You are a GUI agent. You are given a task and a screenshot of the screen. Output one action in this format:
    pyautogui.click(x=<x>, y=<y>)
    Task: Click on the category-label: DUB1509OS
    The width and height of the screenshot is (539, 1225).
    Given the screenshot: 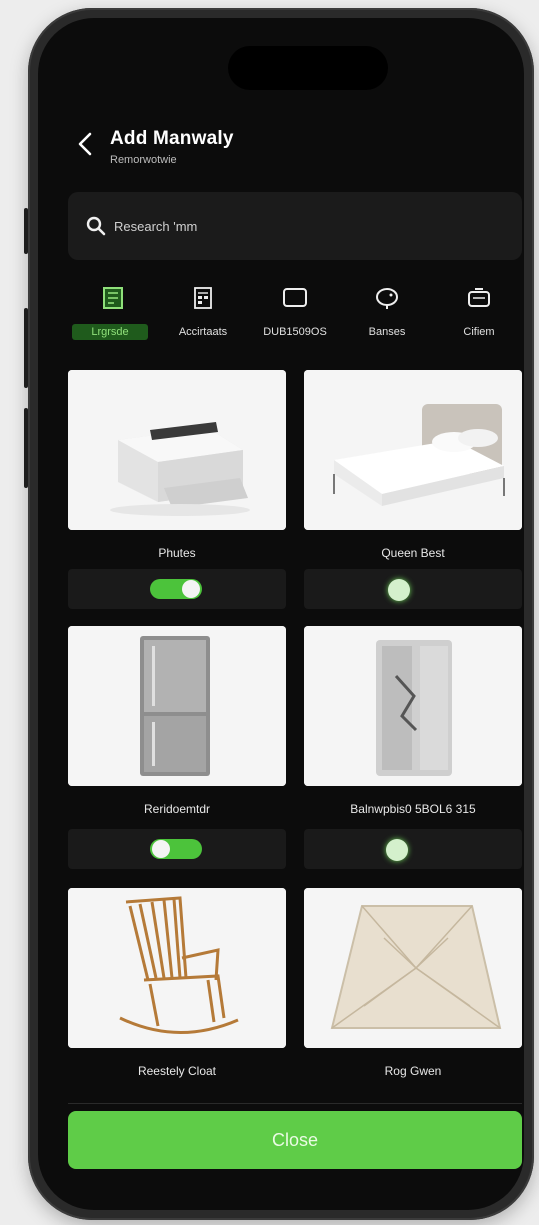 What is the action you would take?
    pyautogui.click(x=295, y=332)
    